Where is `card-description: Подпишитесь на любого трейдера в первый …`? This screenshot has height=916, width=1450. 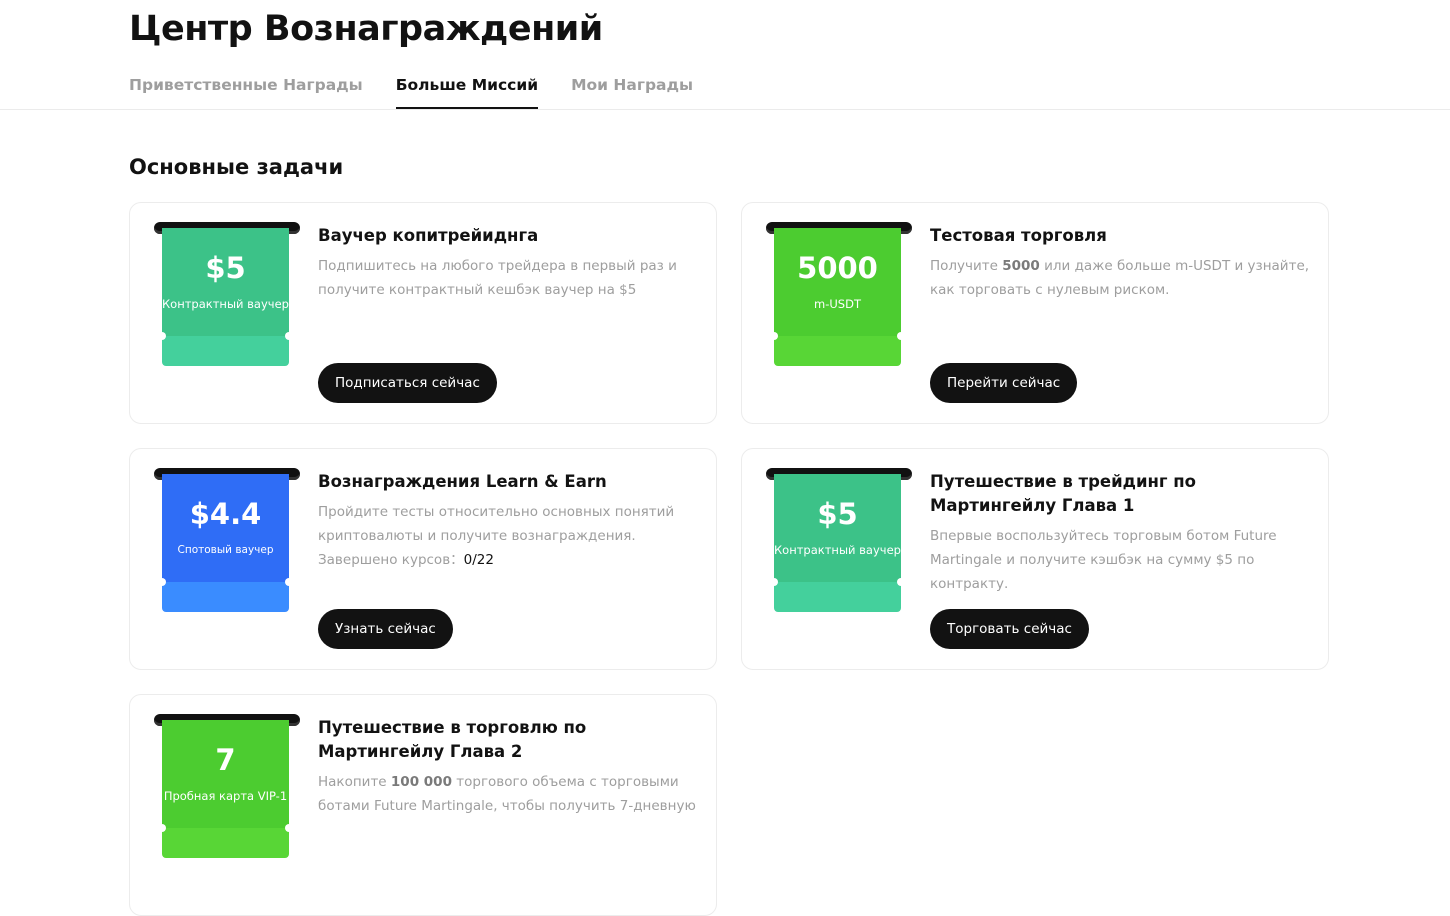 card-description: Подпишитесь на любого трейдера в первый … is located at coordinates (497, 278).